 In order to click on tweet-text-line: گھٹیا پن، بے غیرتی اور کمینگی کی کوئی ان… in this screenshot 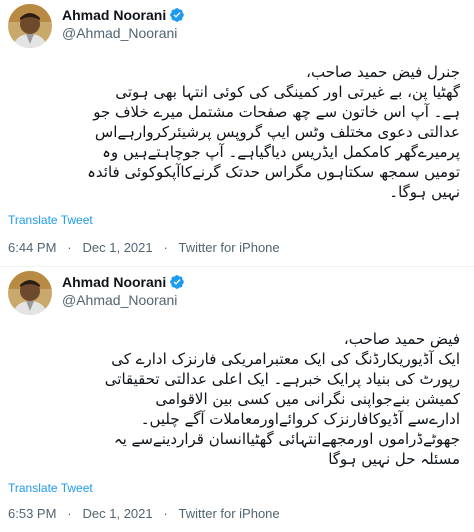, I will do `click(287, 92)`.